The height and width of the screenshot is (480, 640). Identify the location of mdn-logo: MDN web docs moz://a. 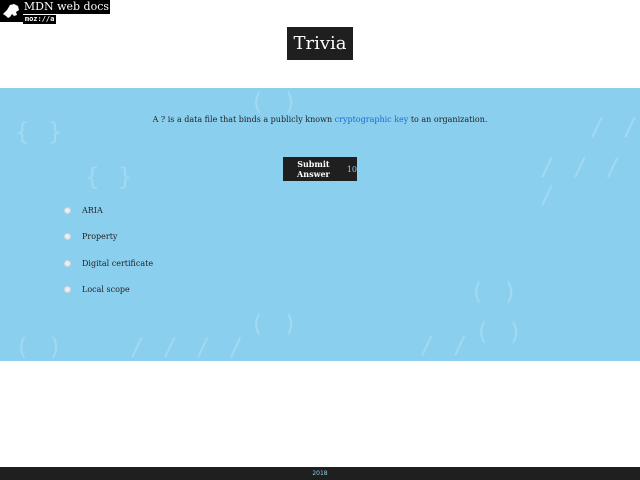
(55, 12).